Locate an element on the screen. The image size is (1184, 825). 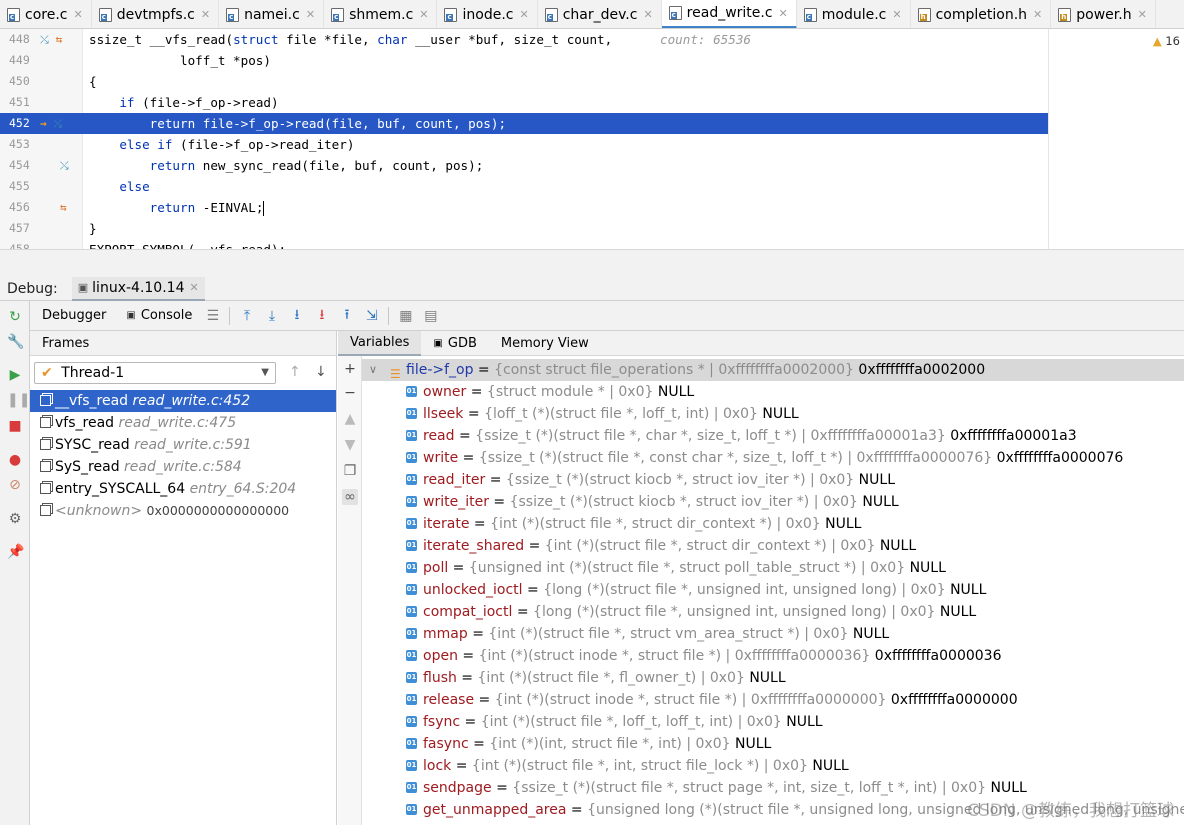
editor-tab: c read_write.c ✕ is located at coordinates (729, 14).